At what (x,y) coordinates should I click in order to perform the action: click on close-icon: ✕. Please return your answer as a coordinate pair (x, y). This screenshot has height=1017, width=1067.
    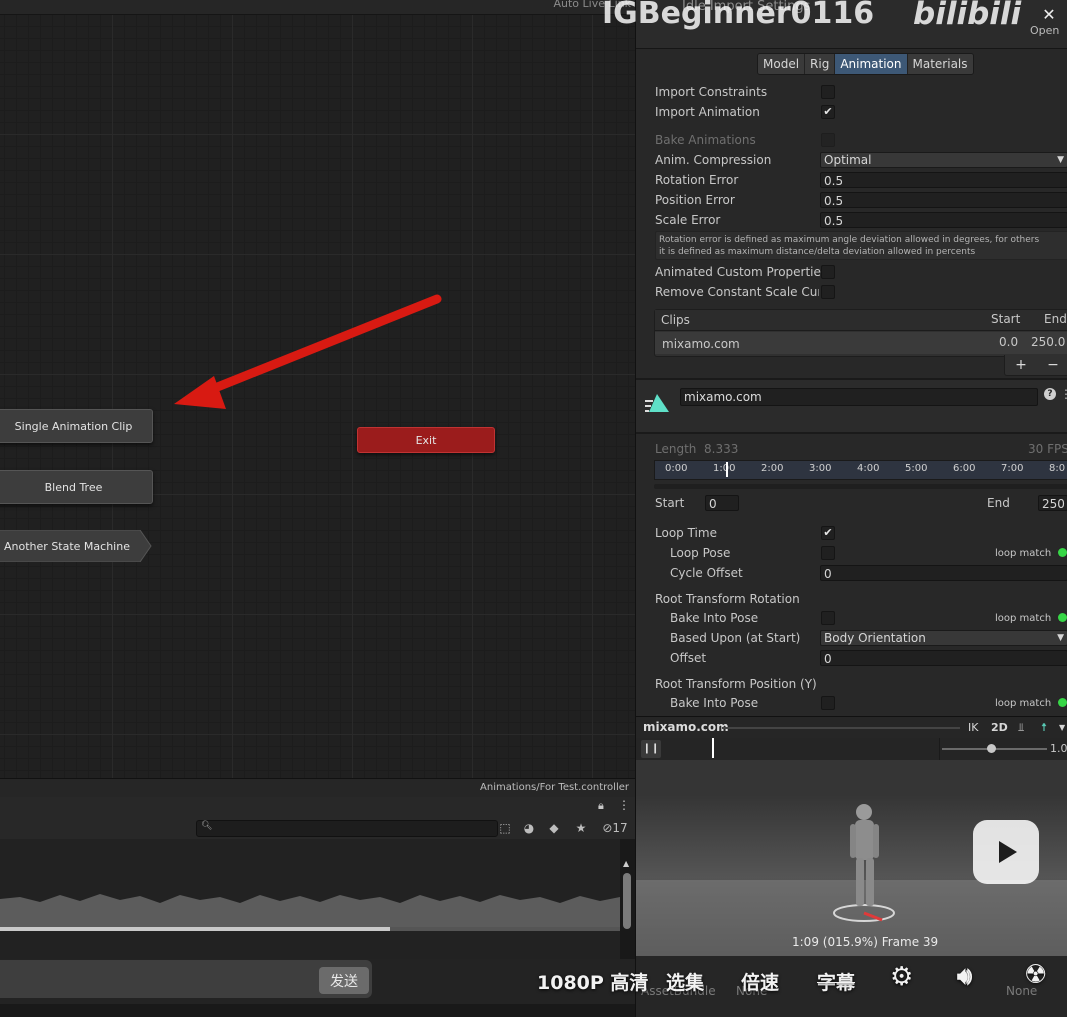
    Looking at the image, I should click on (1049, 15).